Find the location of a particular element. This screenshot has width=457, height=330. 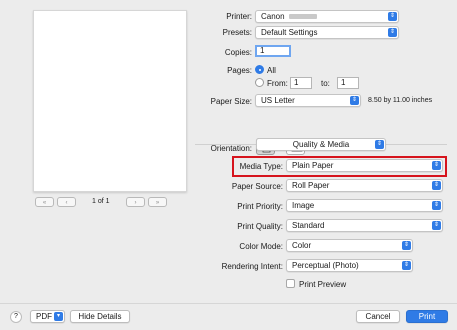

section-menu-popup: Quality & Media ⇕ is located at coordinates (321, 144).